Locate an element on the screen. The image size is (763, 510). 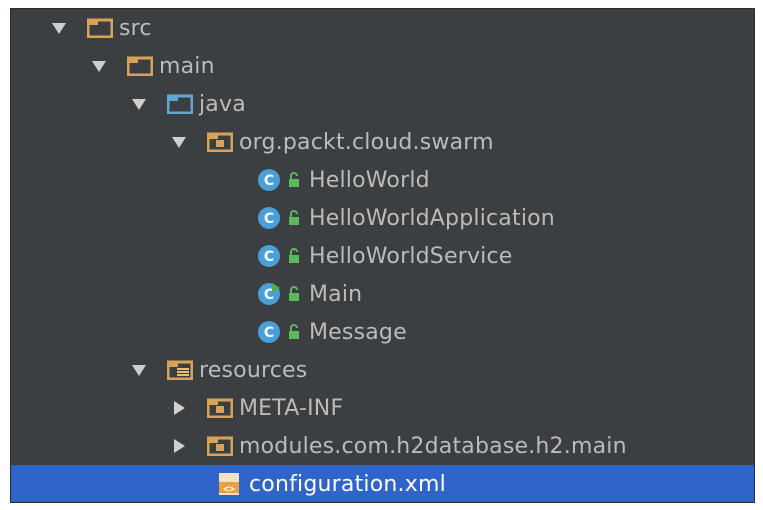
tree-node-class-helloworldservice: C HelloWorldService is located at coordinates (382, 256).